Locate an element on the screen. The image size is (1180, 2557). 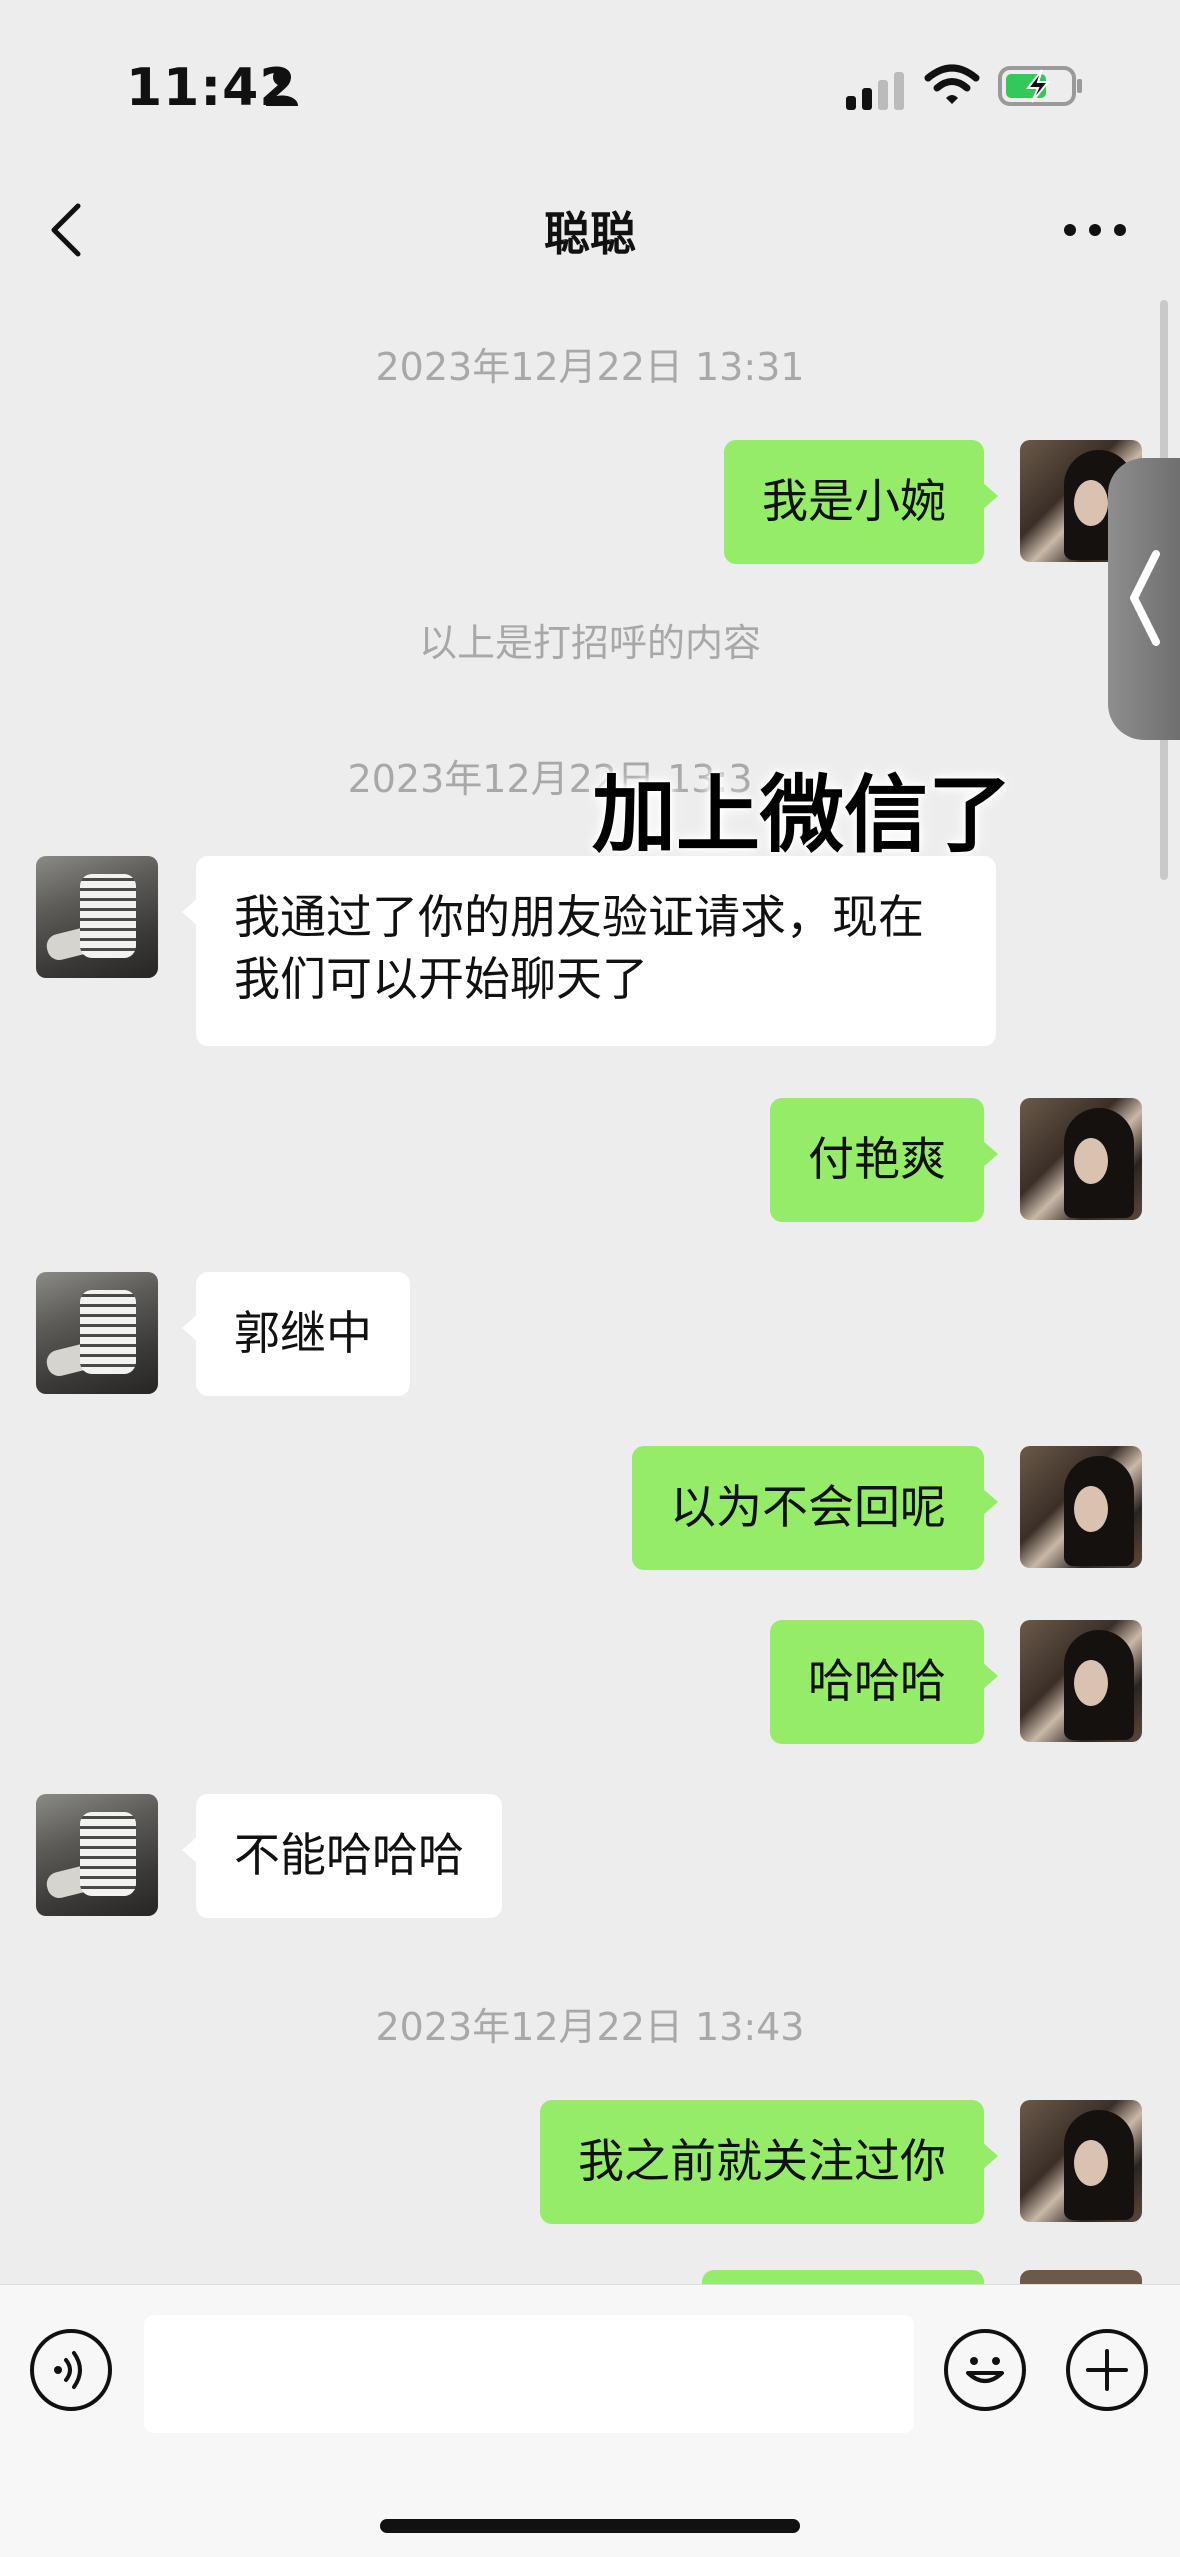
chat-title: 聪聪 is located at coordinates (590, 234).